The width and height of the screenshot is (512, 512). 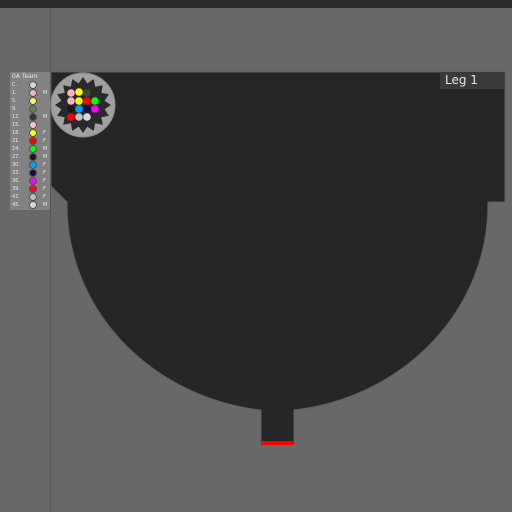 What do you see at coordinates (16, 157) in the screenshot?
I see `team-row-number: 27.` at bounding box center [16, 157].